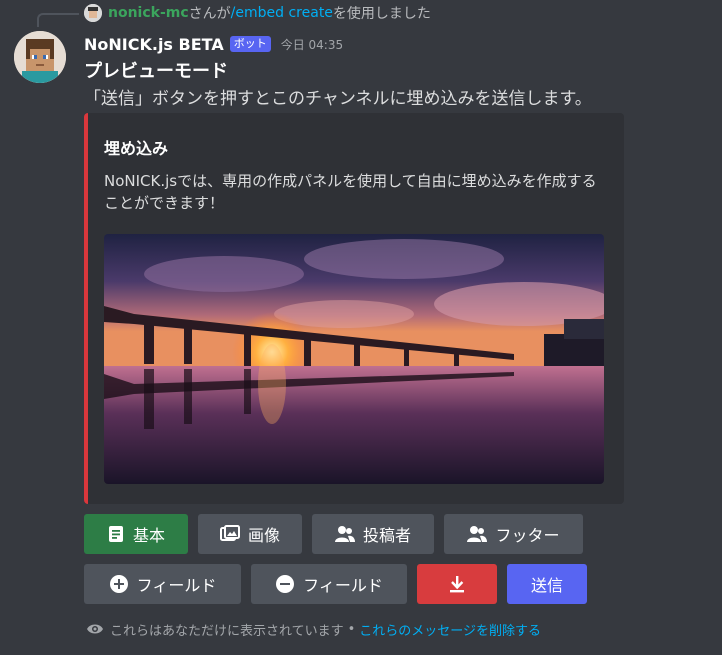  Describe the element at coordinates (156, 71) in the screenshot. I see `message-title: プレビューモード` at that location.